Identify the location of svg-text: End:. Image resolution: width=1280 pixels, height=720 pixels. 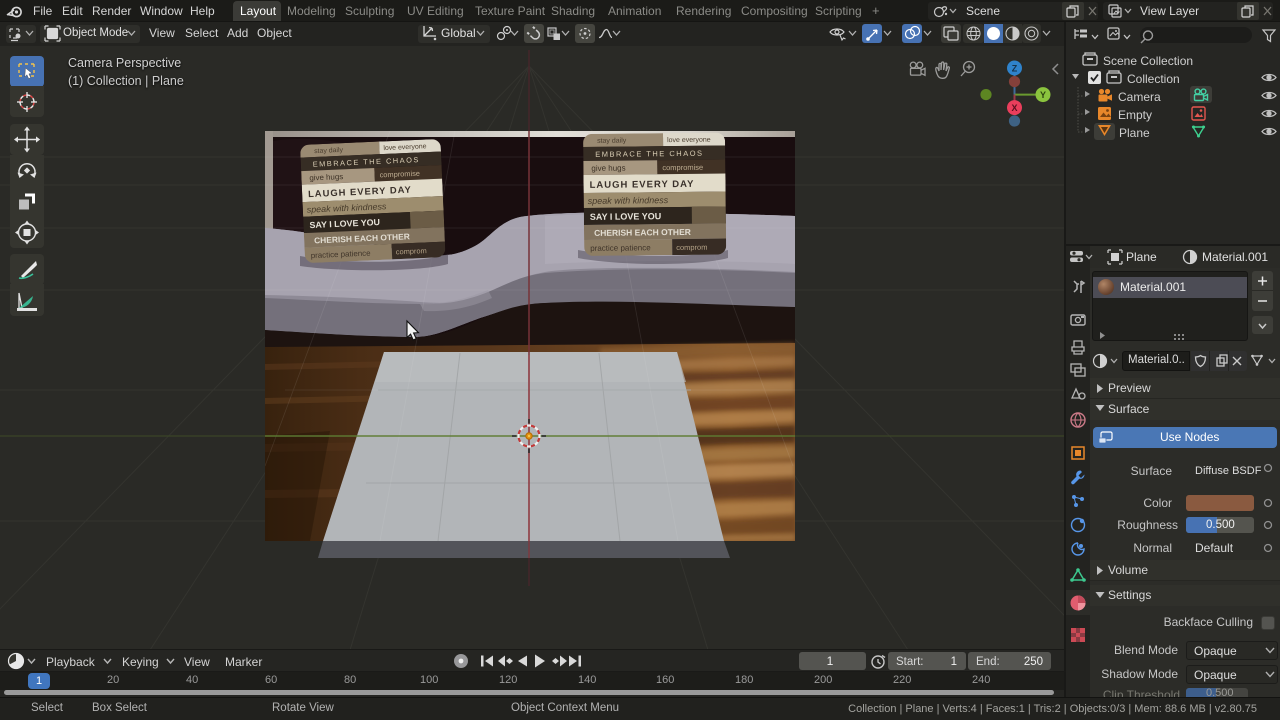
(988, 662).